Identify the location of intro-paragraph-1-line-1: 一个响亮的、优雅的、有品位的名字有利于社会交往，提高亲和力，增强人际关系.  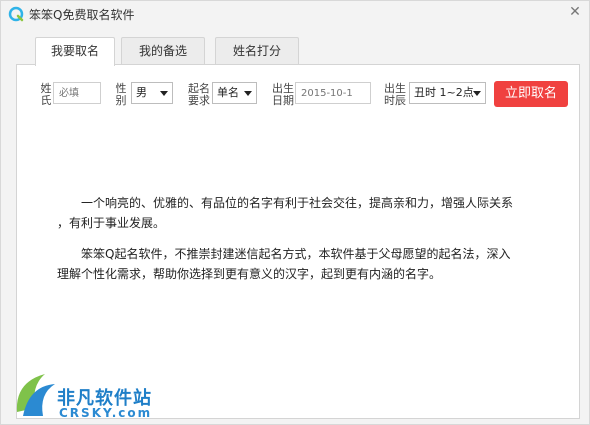
(297, 203).